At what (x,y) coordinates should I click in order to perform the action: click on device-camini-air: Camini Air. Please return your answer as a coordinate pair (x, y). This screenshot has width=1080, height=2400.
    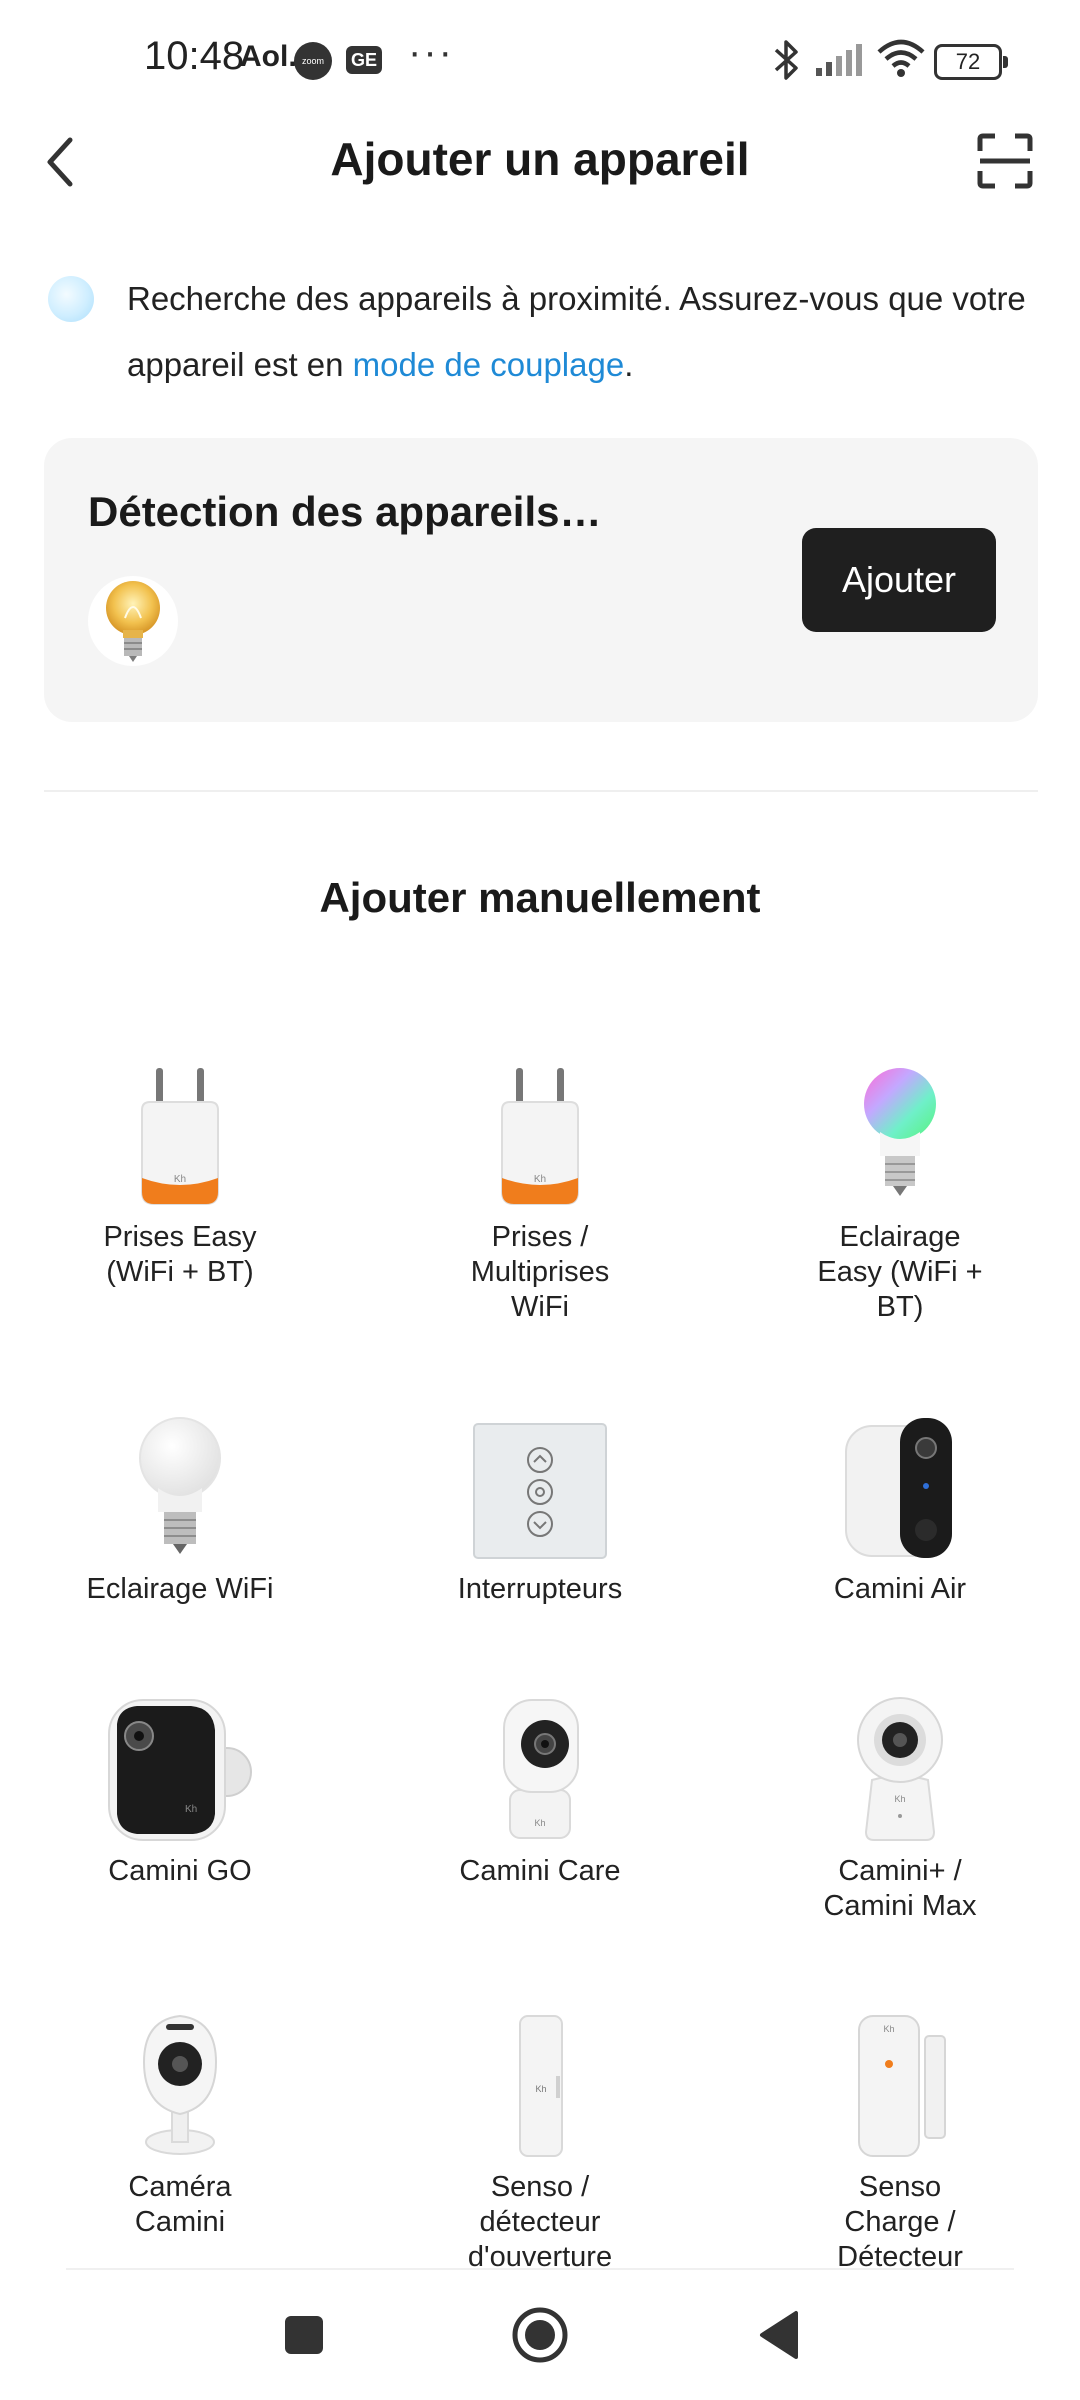
    Looking at the image, I should click on (900, 1509).